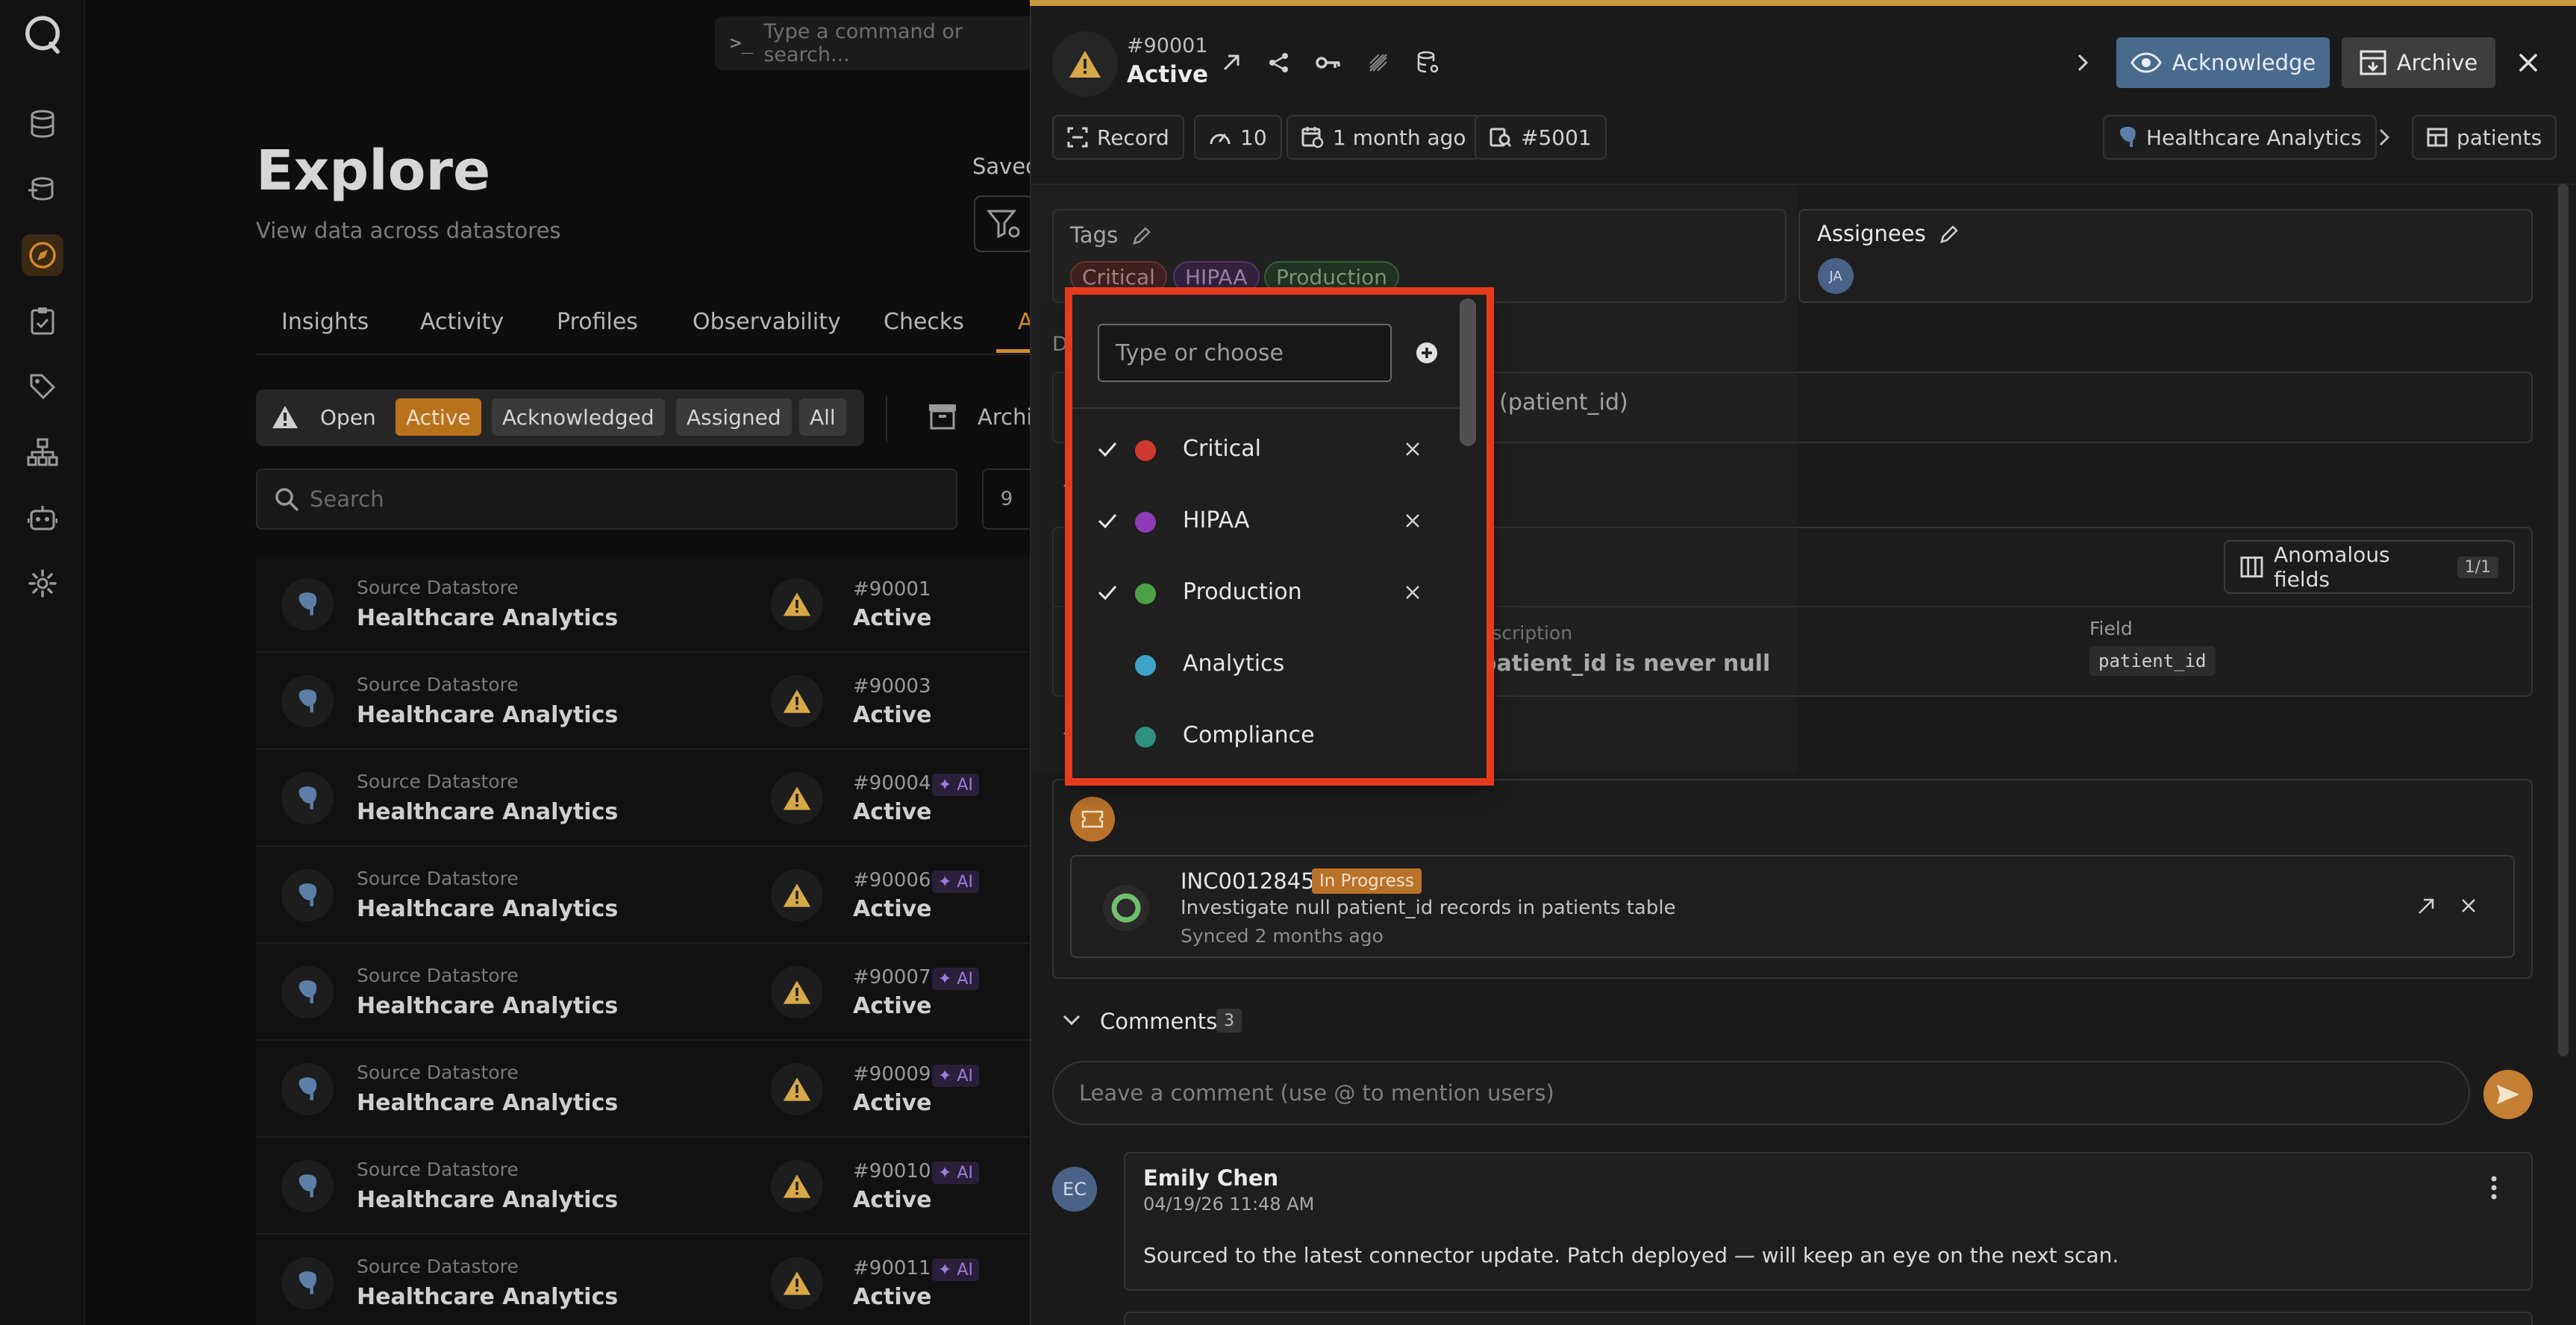 The width and height of the screenshot is (2576, 1325). Describe the element at coordinates (1279, 62) in the screenshot. I see `share-icon` at that location.